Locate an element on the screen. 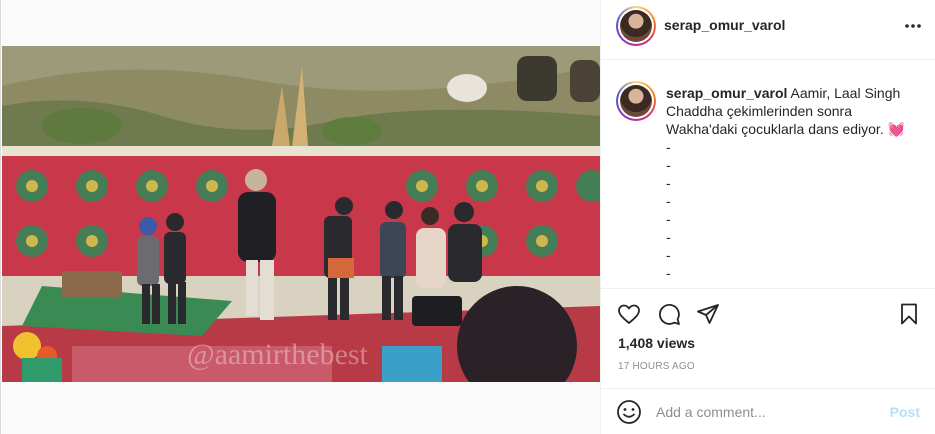 The width and height of the screenshot is (935, 434). heart-emoji: 💓 is located at coordinates (896, 129).